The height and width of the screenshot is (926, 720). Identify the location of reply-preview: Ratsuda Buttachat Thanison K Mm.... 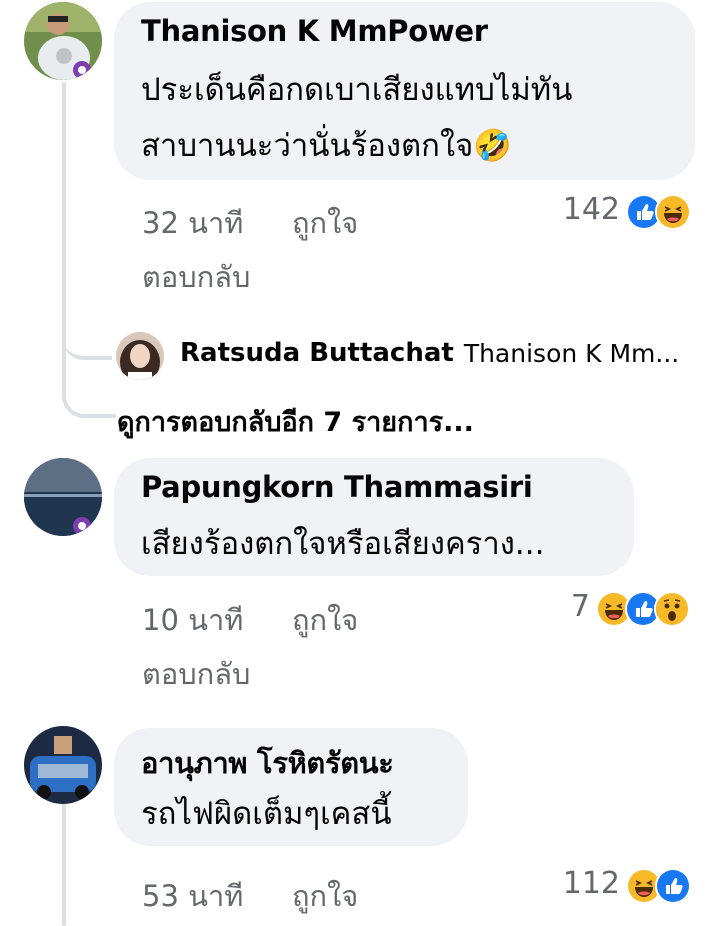
(429, 353).